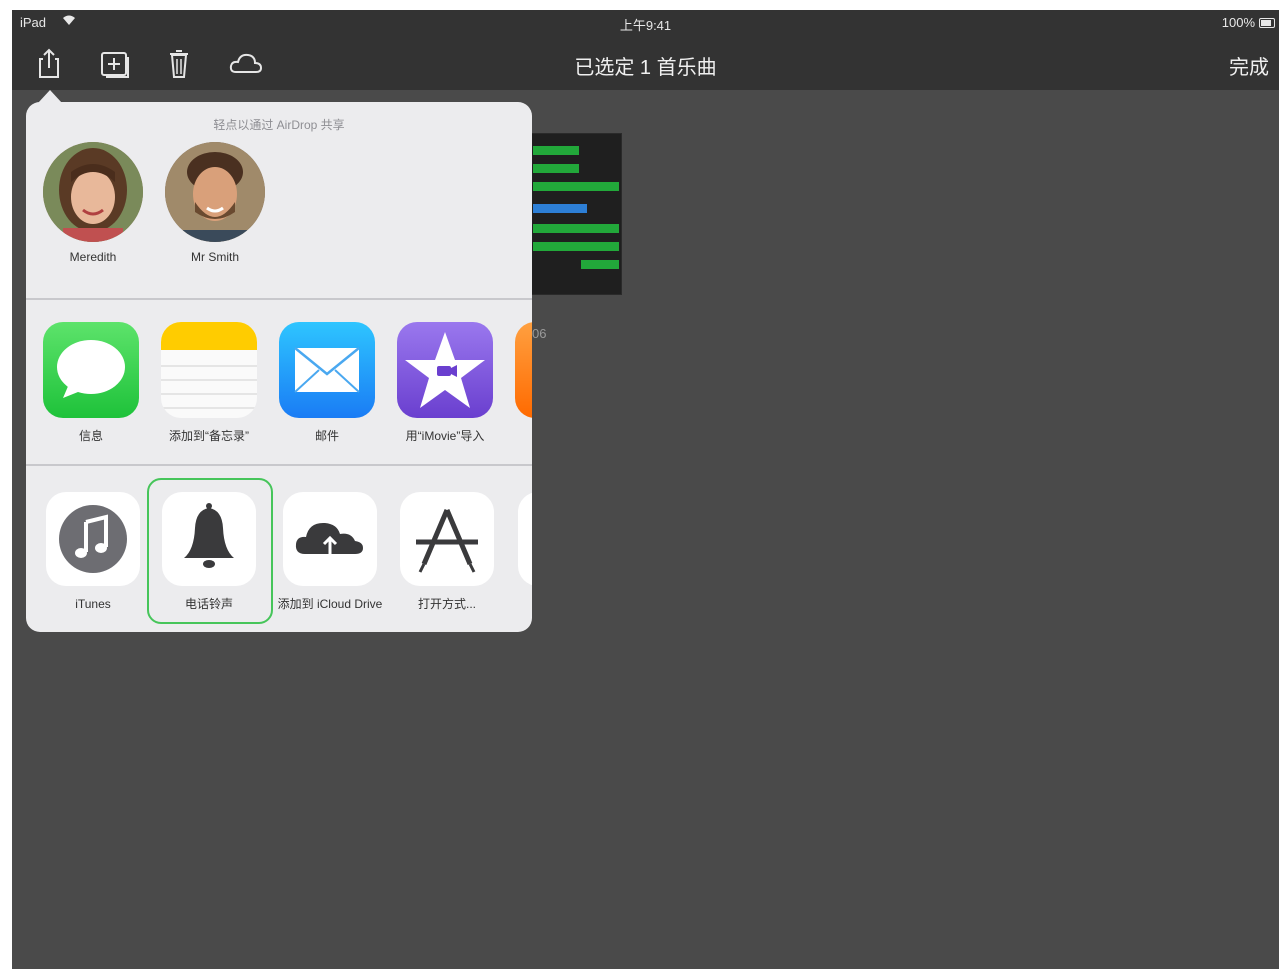 The width and height of the screenshot is (1279, 969). Describe the element at coordinates (447, 539) in the screenshot. I see `app-store-icon` at that location.